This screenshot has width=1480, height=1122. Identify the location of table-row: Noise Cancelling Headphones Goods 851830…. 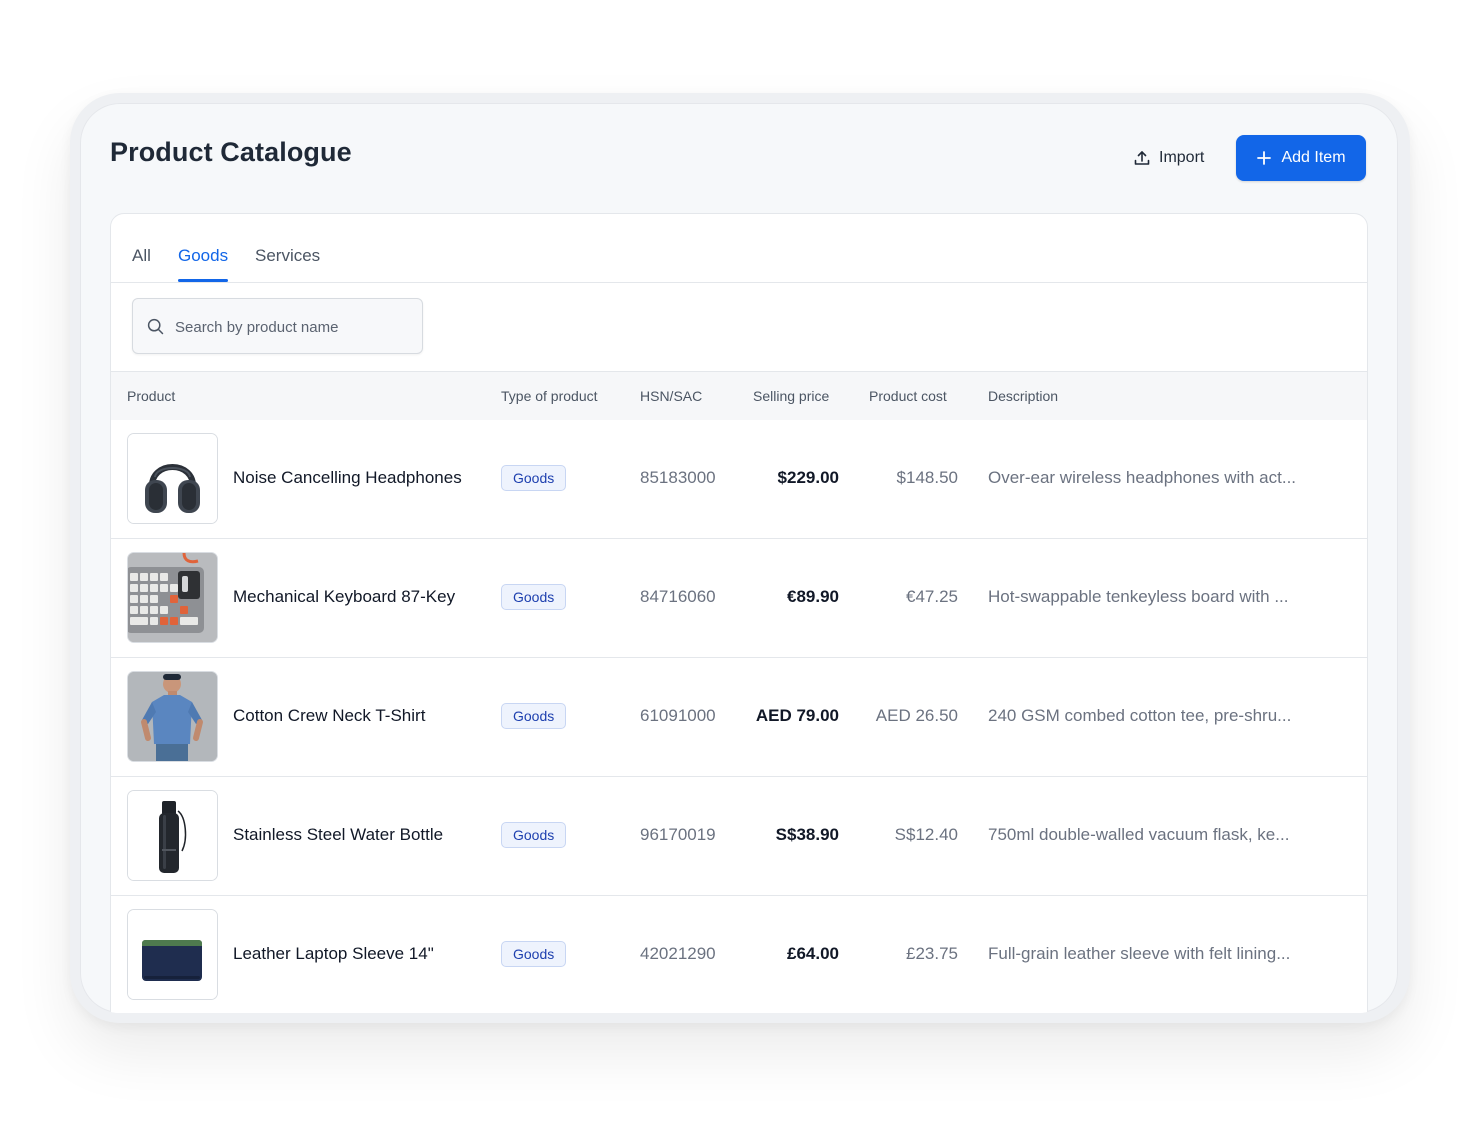
(739, 479).